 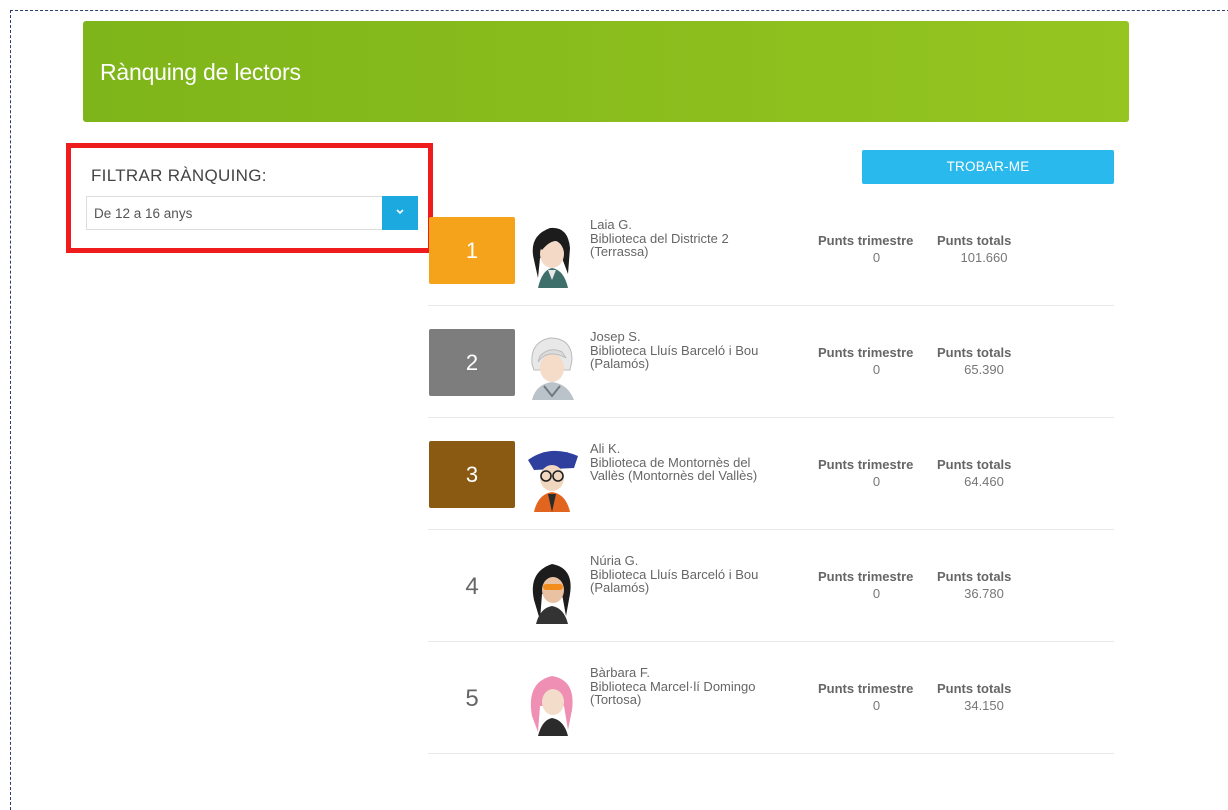 What do you see at coordinates (614, 560) in the screenshot?
I see `reader-name: Núria G.` at bounding box center [614, 560].